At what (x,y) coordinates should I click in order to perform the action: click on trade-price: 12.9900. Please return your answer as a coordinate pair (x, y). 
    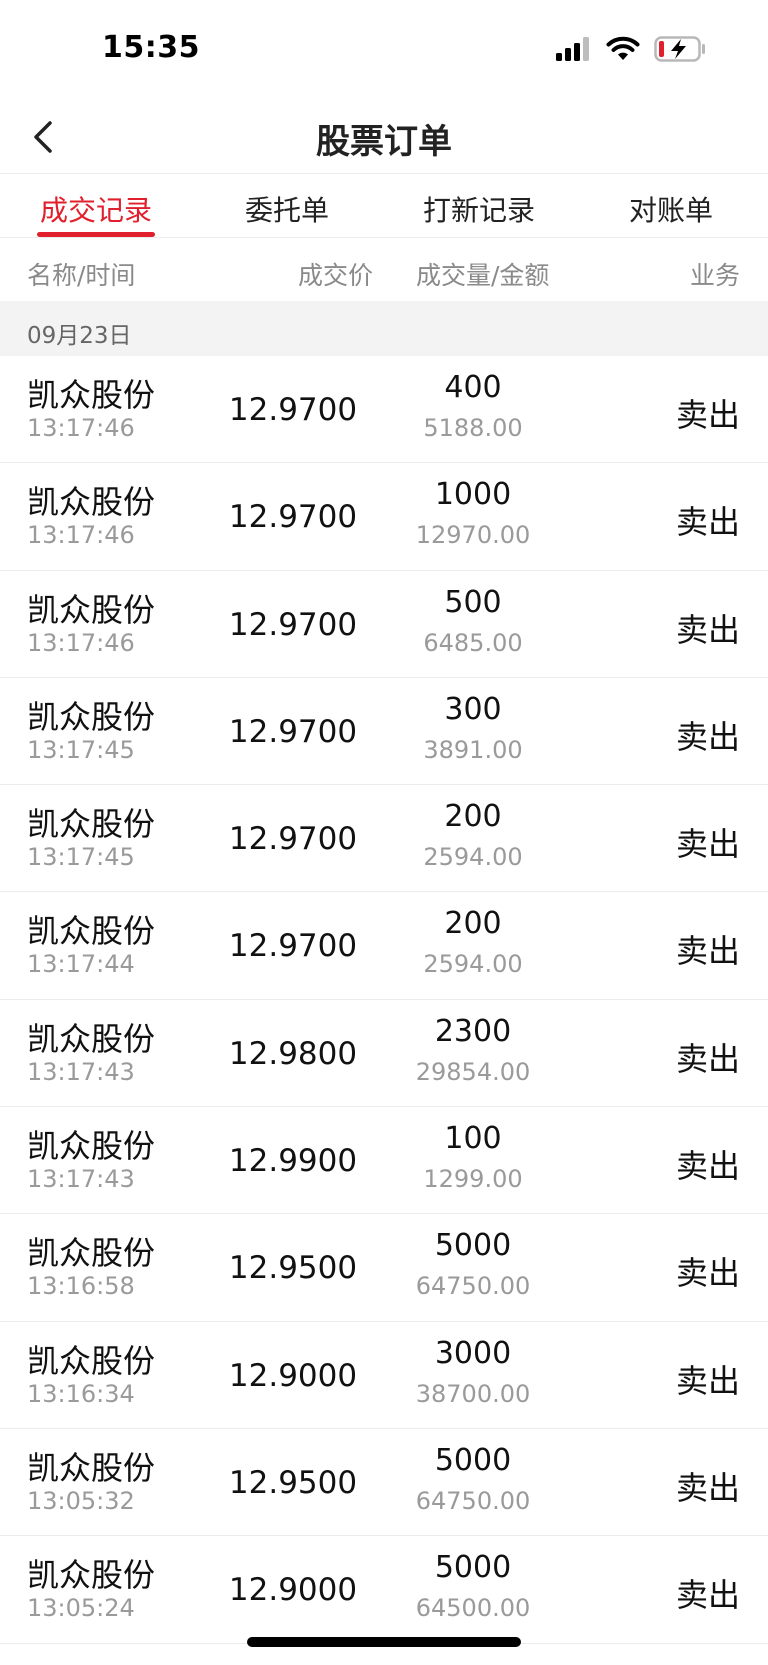
    Looking at the image, I should click on (293, 1161).